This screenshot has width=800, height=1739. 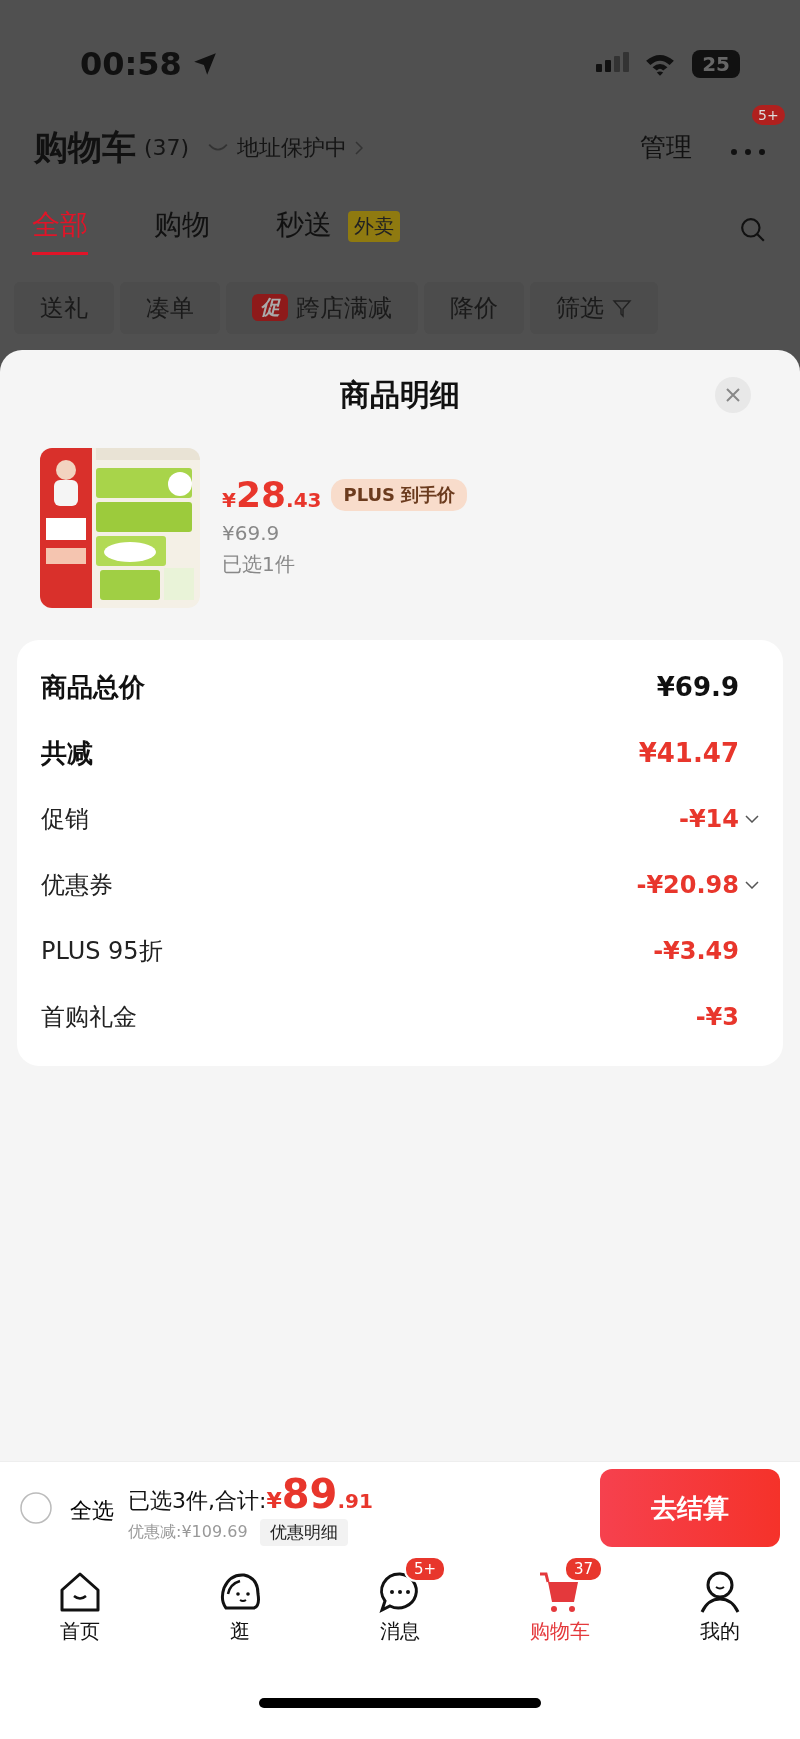 What do you see at coordinates (696, 951) in the screenshot?
I see `breakdown-value: -¥3.49` at bounding box center [696, 951].